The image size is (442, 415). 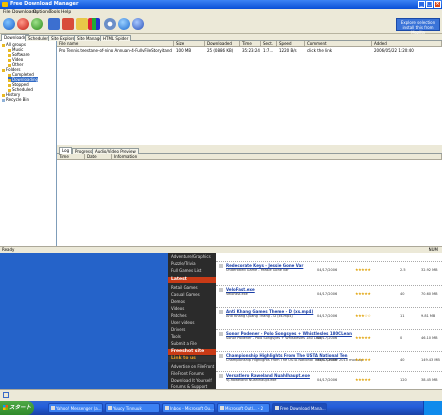 I want to click on file-size: 9.81 MB, so click(x=428, y=316).